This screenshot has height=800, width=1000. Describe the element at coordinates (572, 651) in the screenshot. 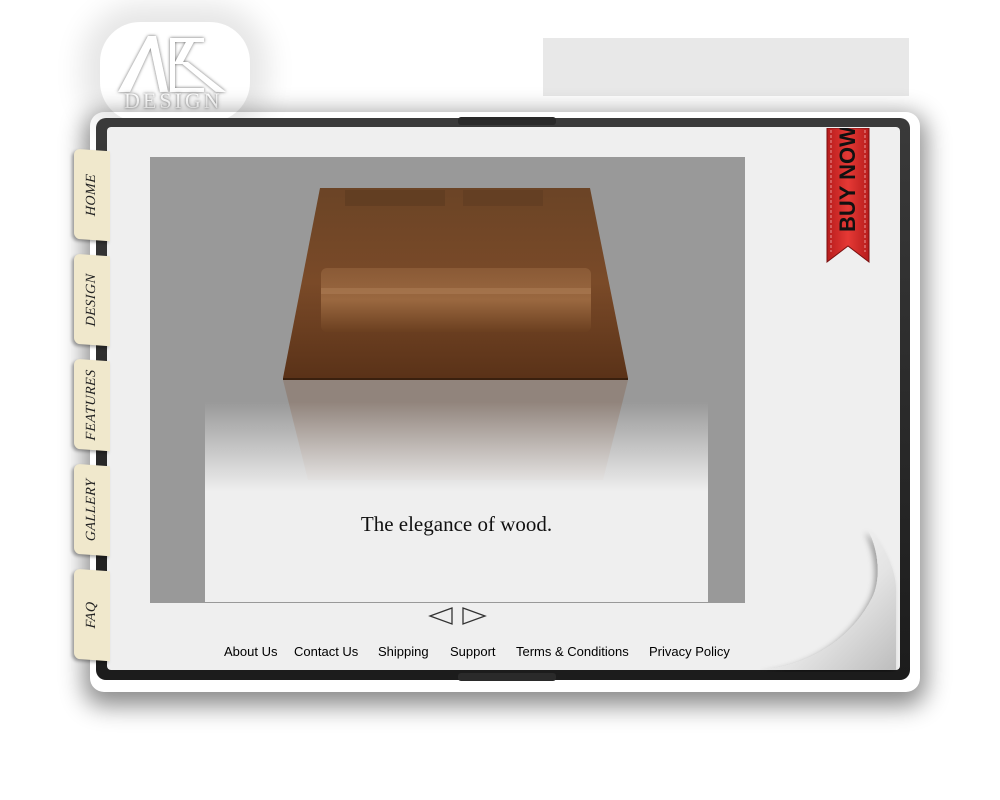

I see `footer-link-terms: Terms & Conditions` at that location.